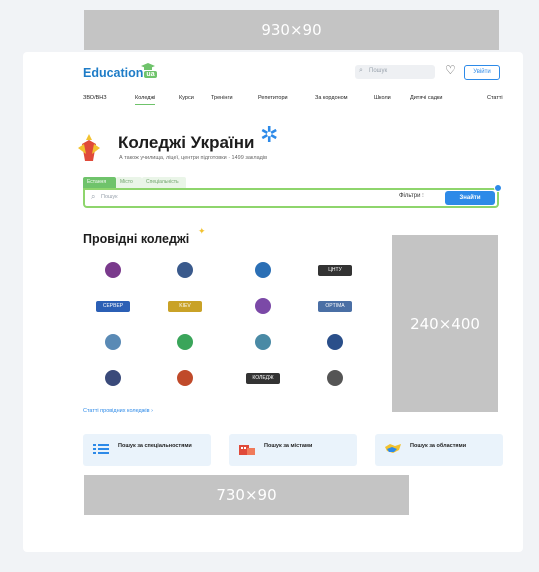  I want to click on logo-badge: ua, so click(150, 74).